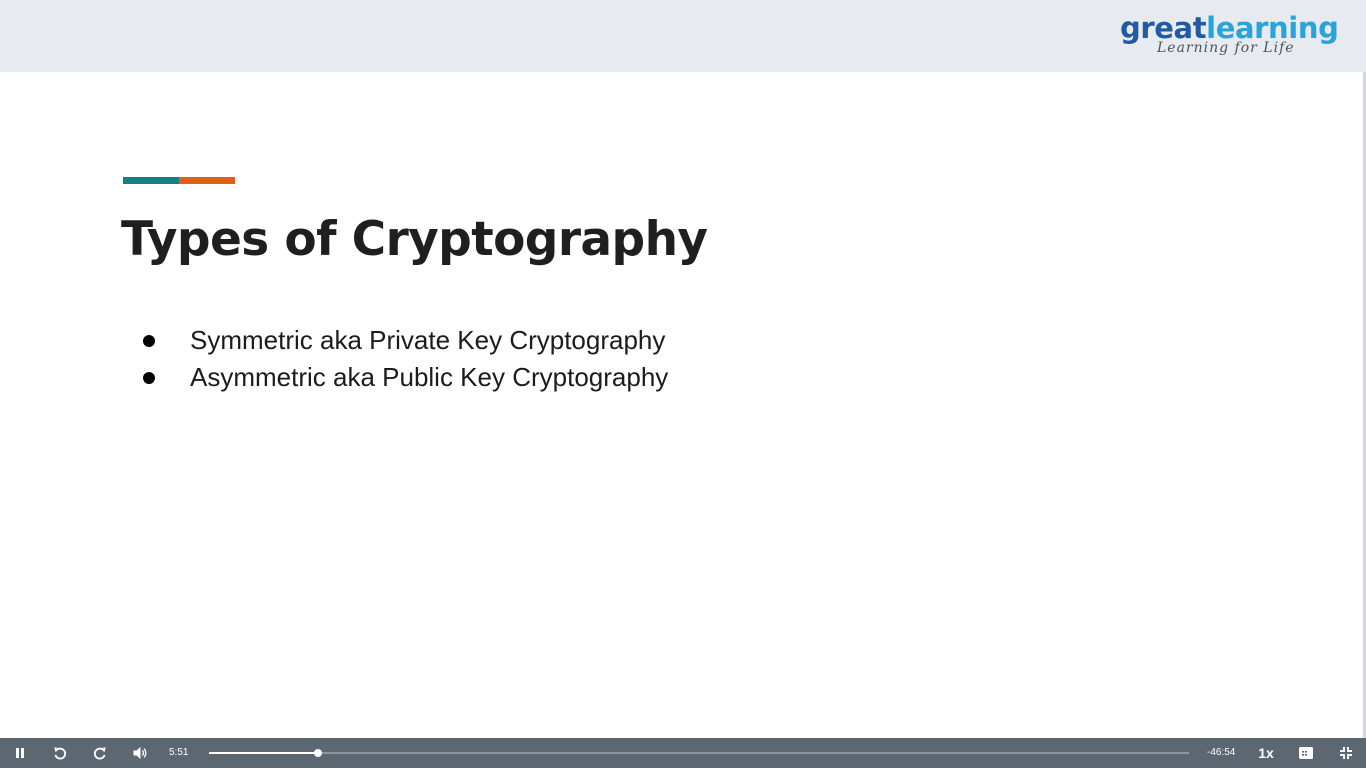 The image size is (1366, 768). What do you see at coordinates (263, 753) in the screenshot?
I see `seek-progress` at bounding box center [263, 753].